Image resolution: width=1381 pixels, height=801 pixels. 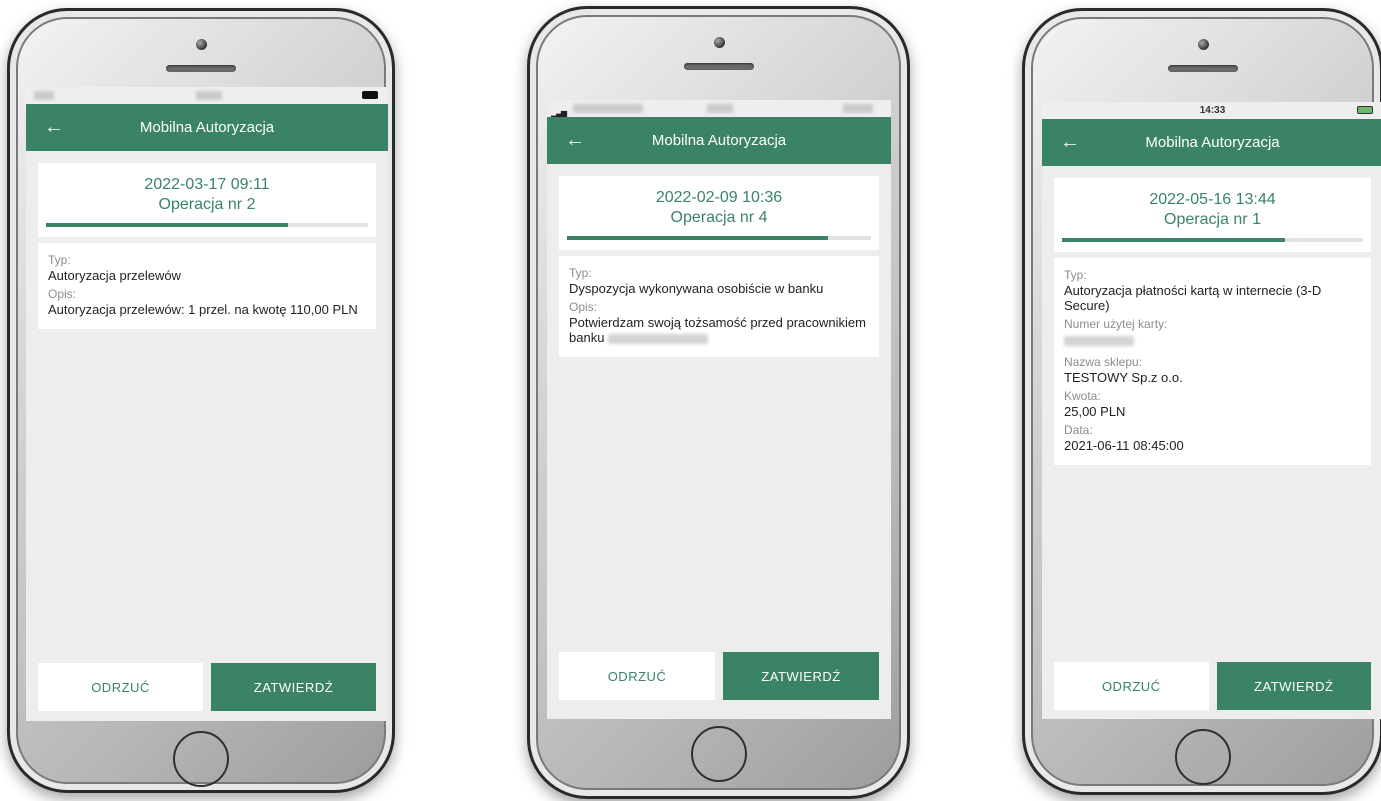 What do you see at coordinates (1365, 110) in the screenshot?
I see `battery-charging-icon` at bounding box center [1365, 110].